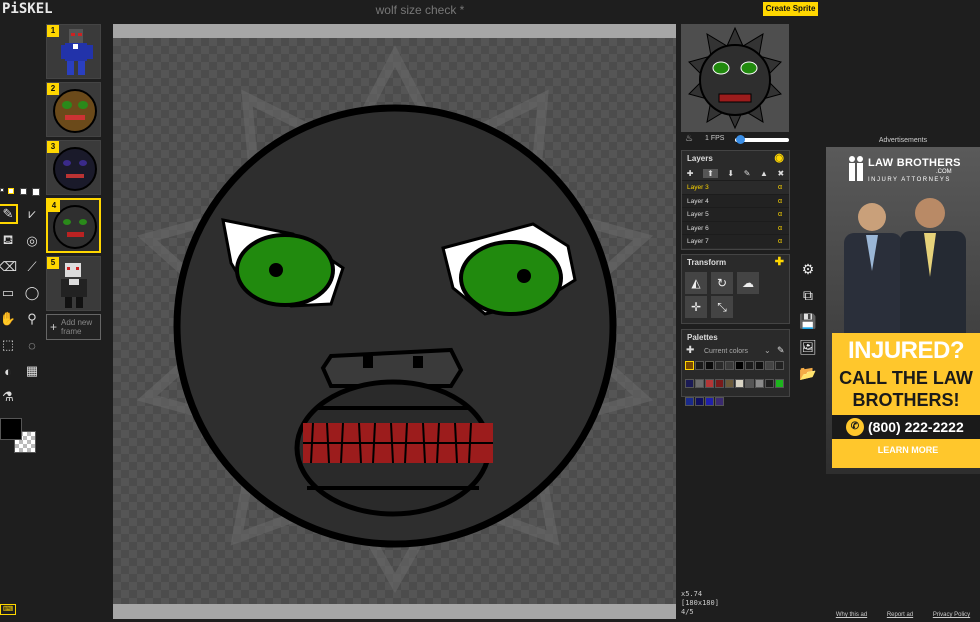 Image resolution: width=980 pixels, height=622 pixels. What do you see at coordinates (726, 351) in the screenshot?
I see `palette-select: Current colors` at bounding box center [726, 351].